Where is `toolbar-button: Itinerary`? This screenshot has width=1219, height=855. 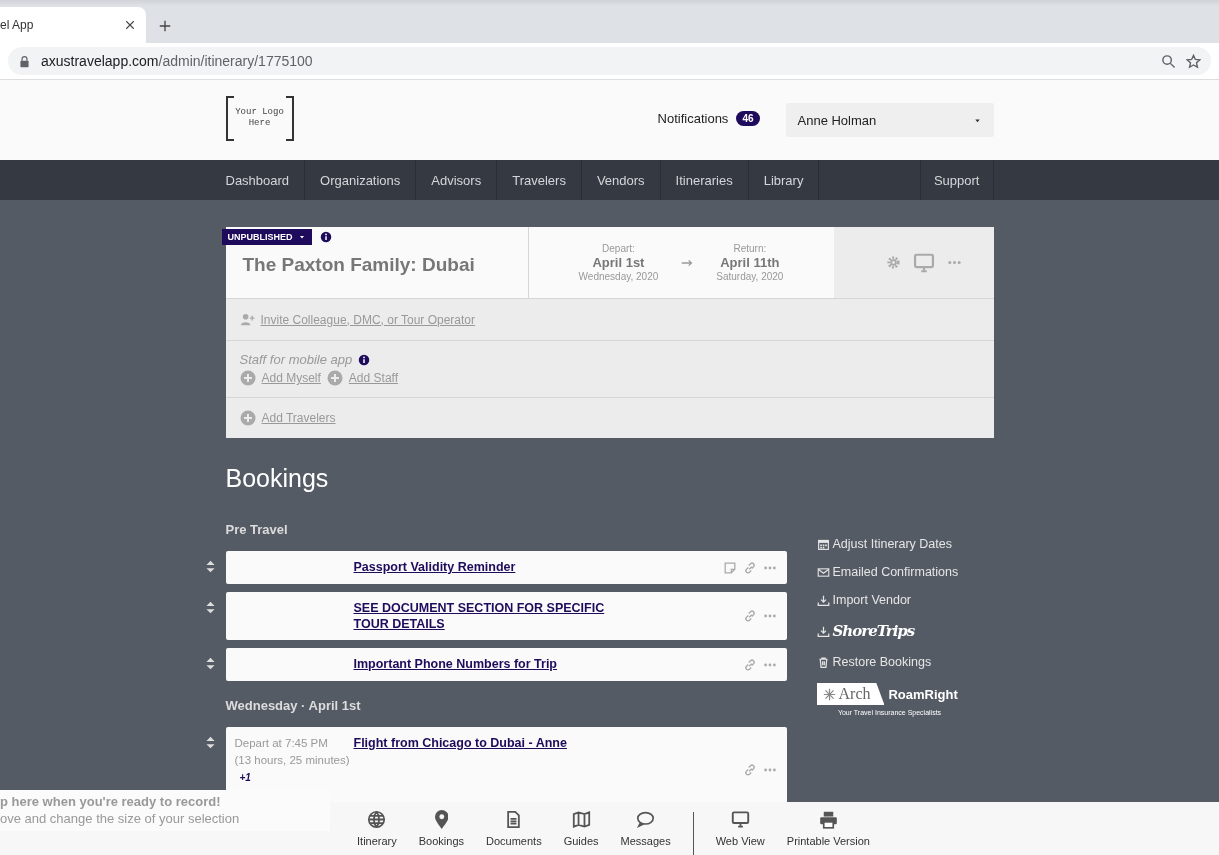
toolbar-button: Itinerary is located at coordinates (377, 828).